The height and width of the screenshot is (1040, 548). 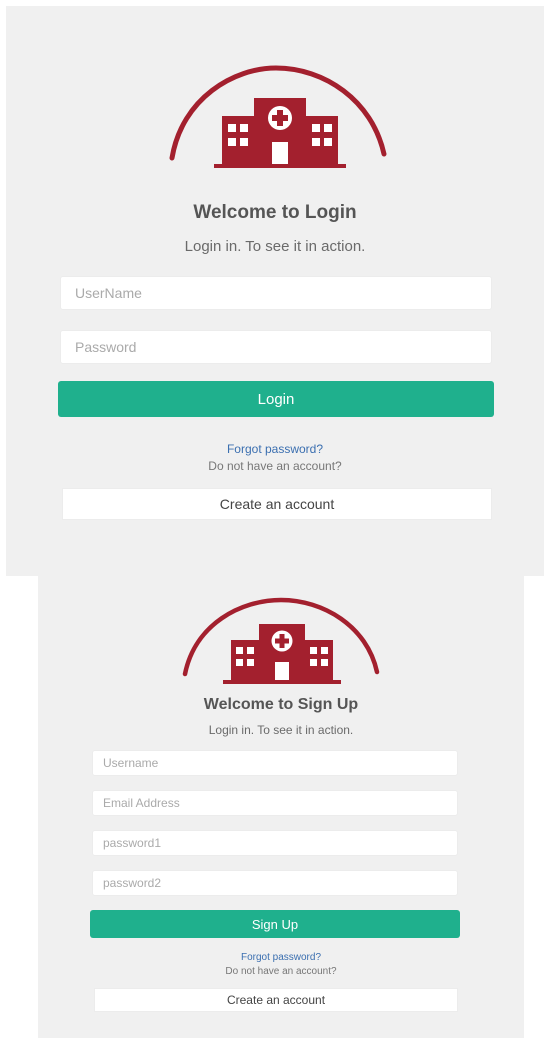 I want to click on signup-username-input: Username, so click(x=275, y=763).